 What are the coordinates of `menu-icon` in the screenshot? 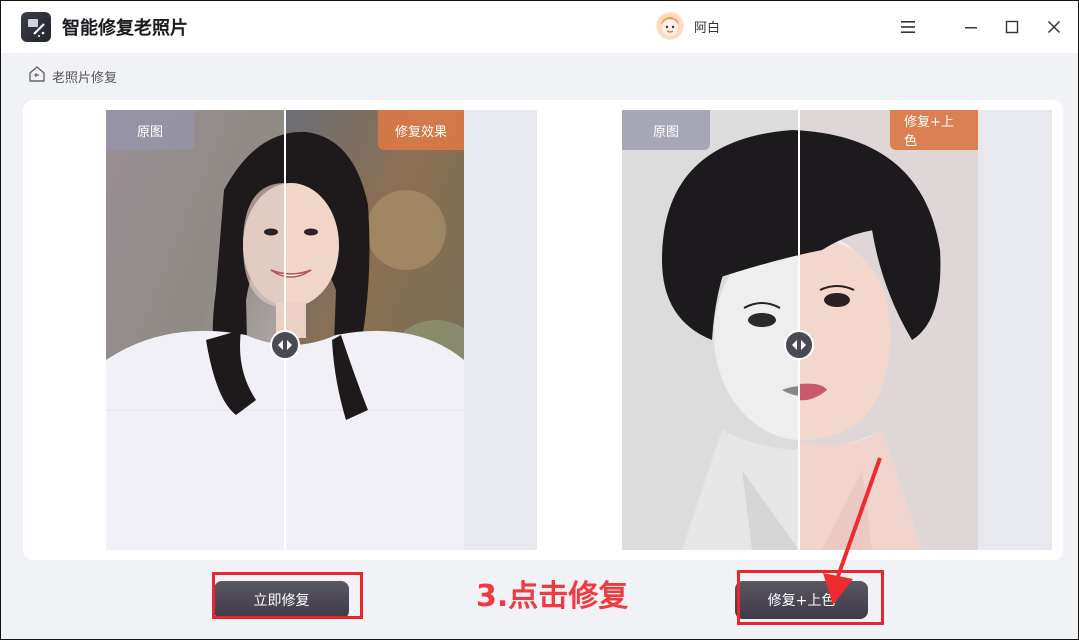 It's located at (908, 27).